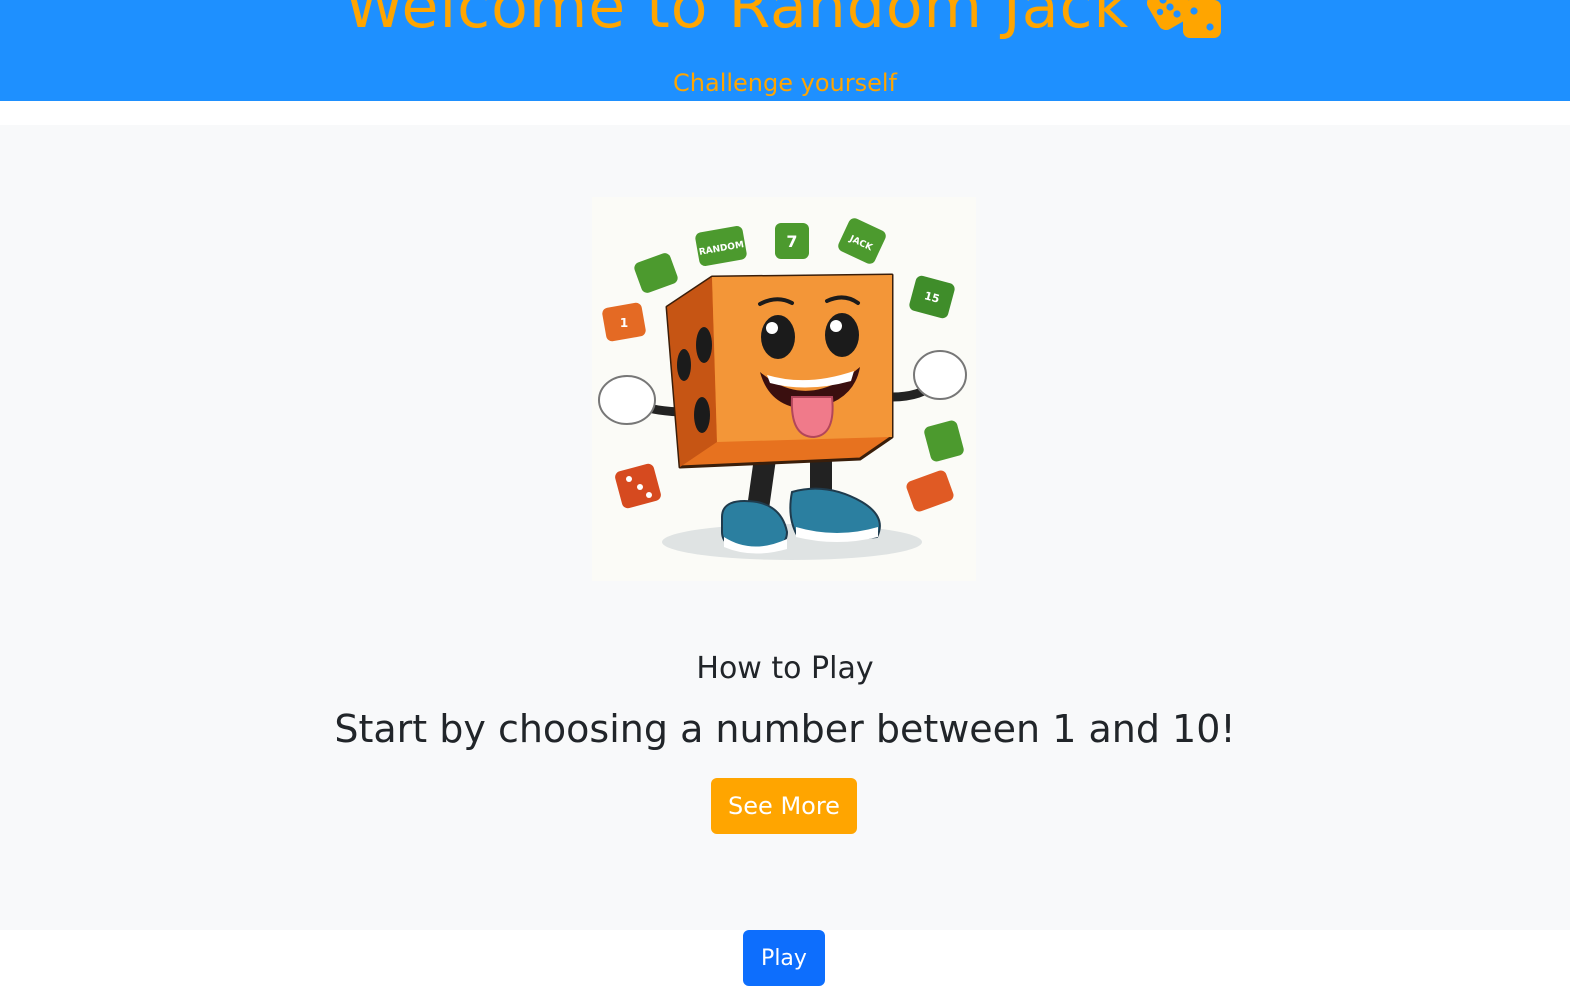  What do you see at coordinates (624, 323) in the screenshot?
I see `dice-label-one: 1` at bounding box center [624, 323].